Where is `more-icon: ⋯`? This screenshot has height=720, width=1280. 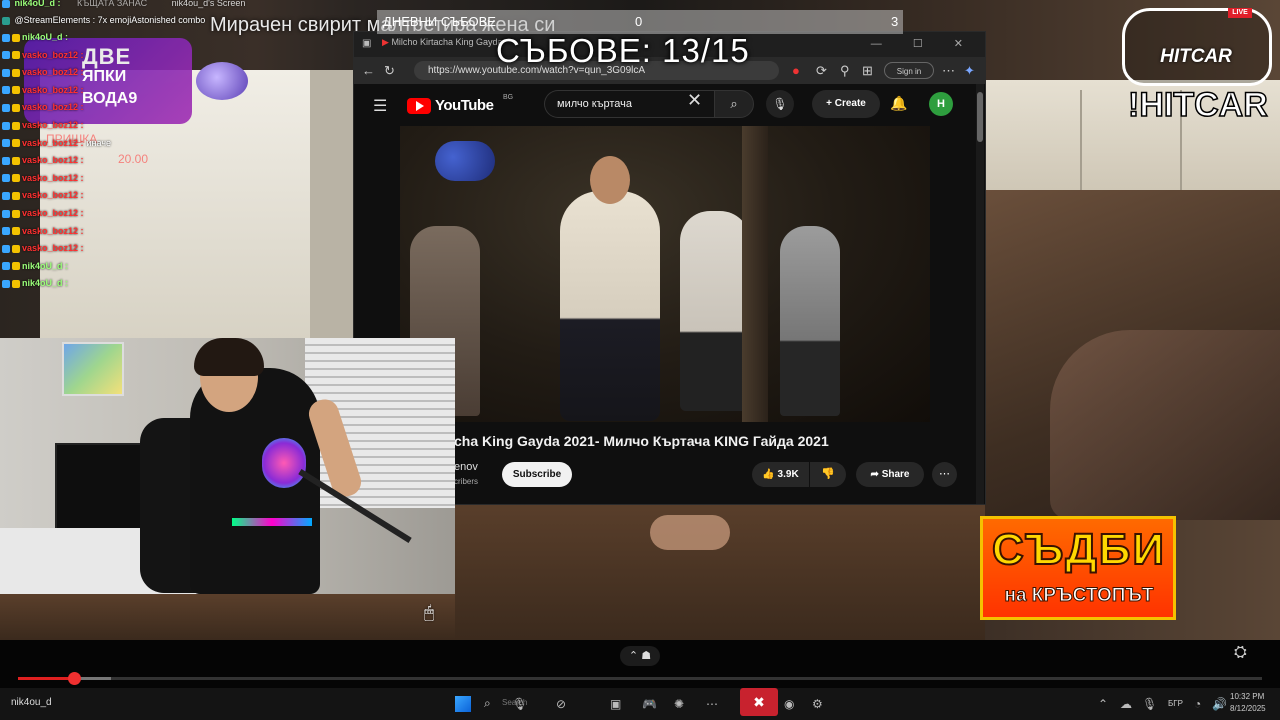 more-icon: ⋯ is located at coordinates (712, 704).